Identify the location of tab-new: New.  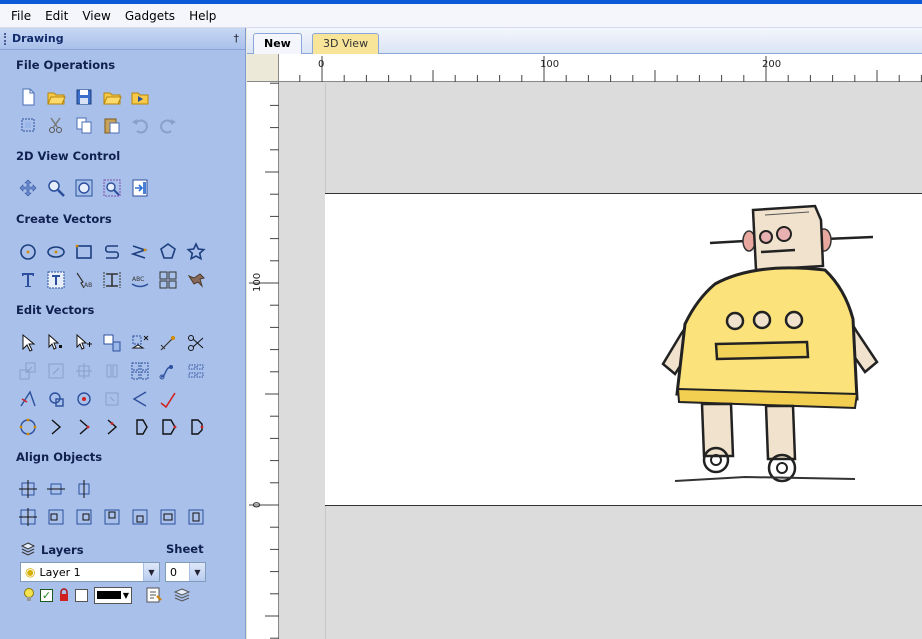
(277, 43).